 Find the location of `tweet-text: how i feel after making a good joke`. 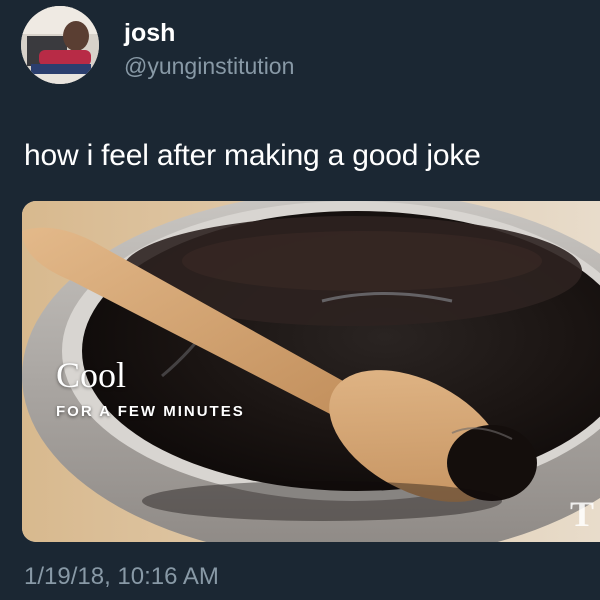

tweet-text: how i feel after making a good joke is located at coordinates (252, 155).